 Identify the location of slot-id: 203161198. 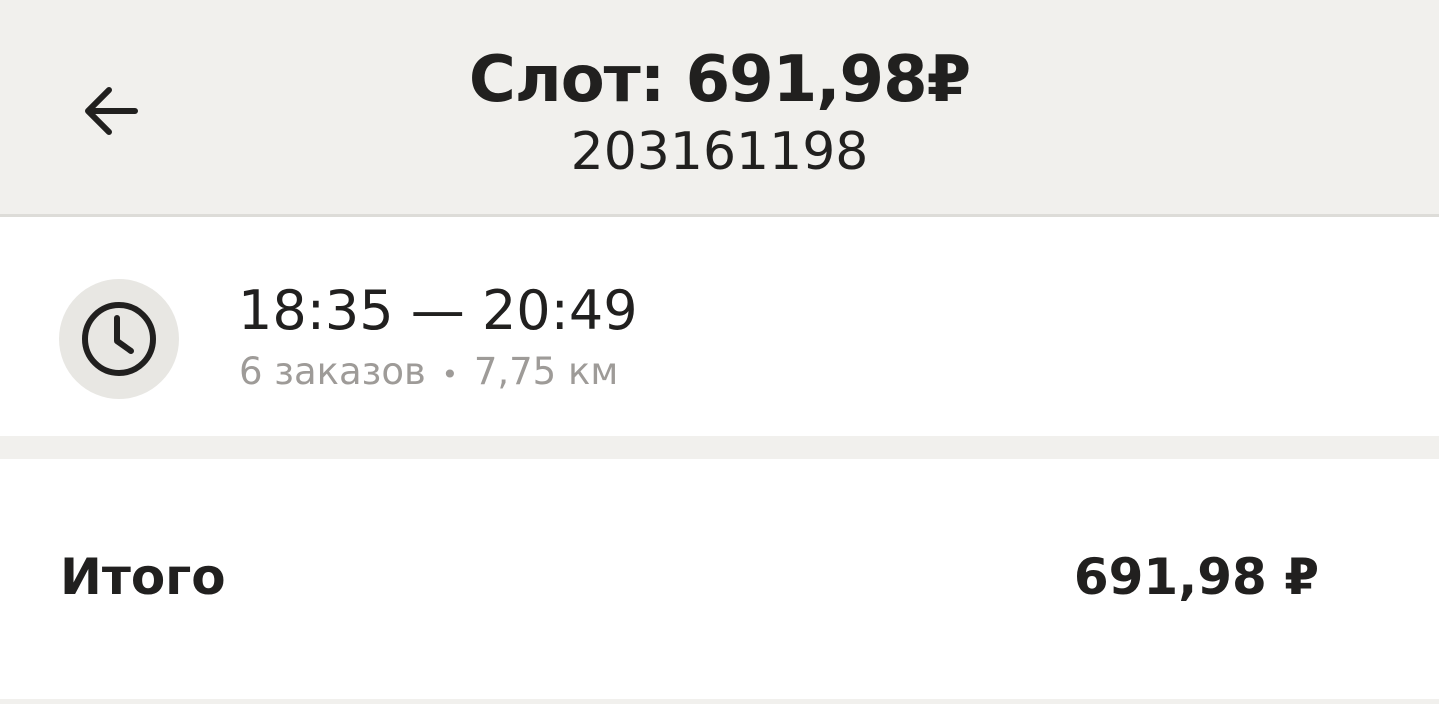
(719, 152).